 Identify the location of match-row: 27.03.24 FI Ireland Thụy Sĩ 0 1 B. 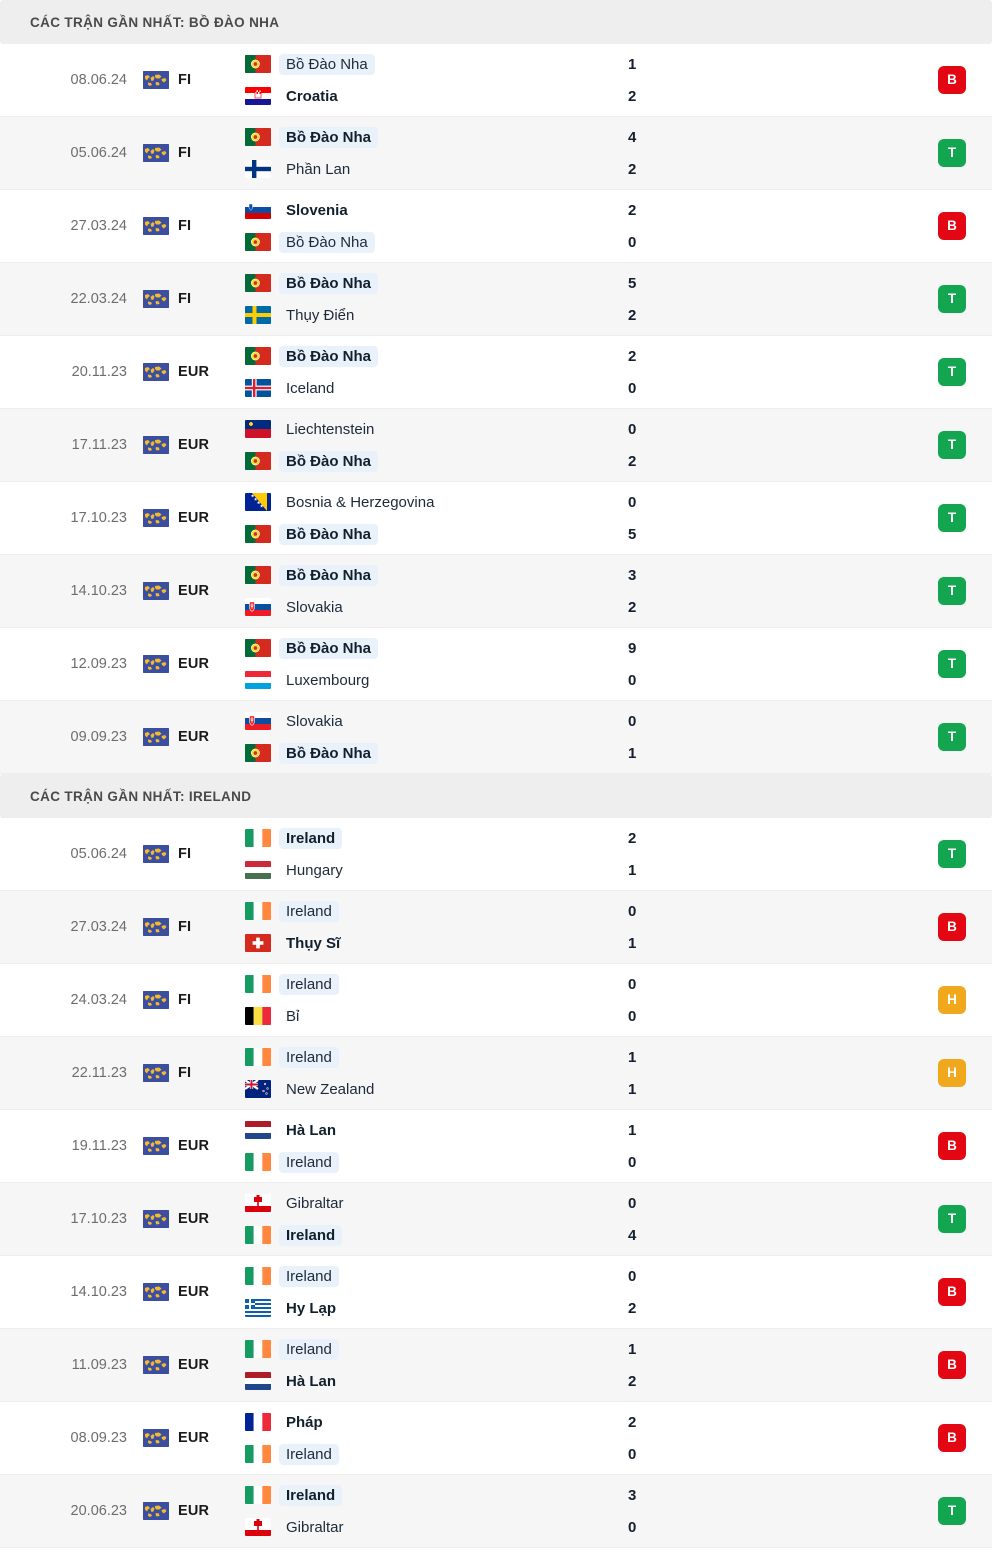
(496, 927).